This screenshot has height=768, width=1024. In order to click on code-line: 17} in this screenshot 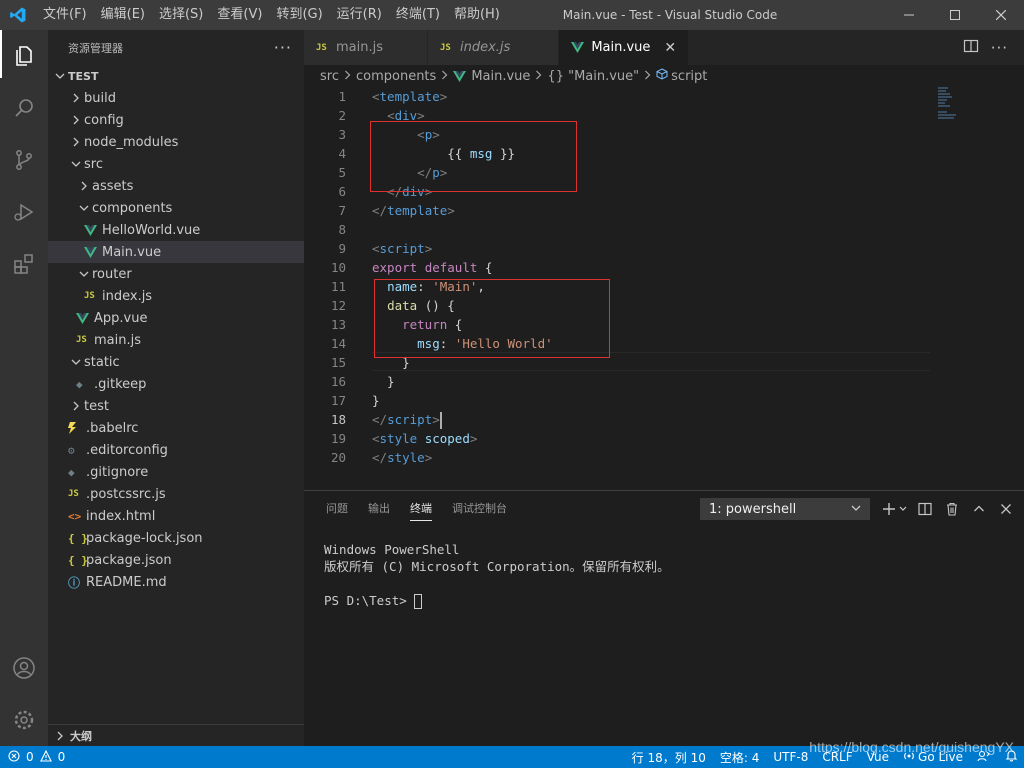, I will do `click(664, 400)`.